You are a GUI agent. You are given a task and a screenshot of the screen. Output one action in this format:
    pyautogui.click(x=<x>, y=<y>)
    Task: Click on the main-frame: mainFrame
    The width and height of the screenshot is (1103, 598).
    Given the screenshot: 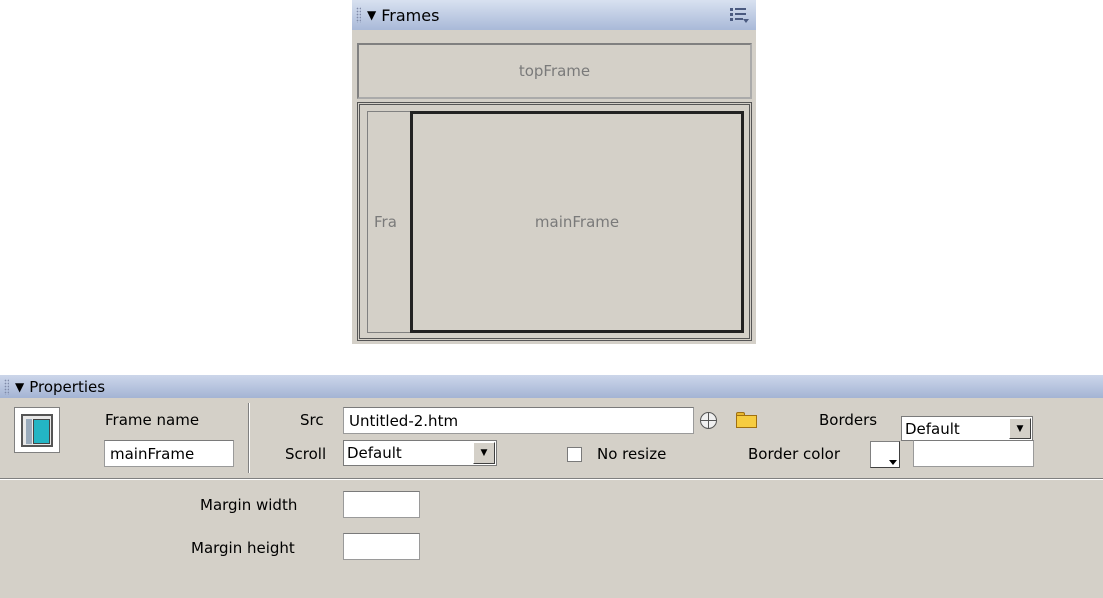 What is the action you would take?
    pyautogui.click(x=577, y=222)
    